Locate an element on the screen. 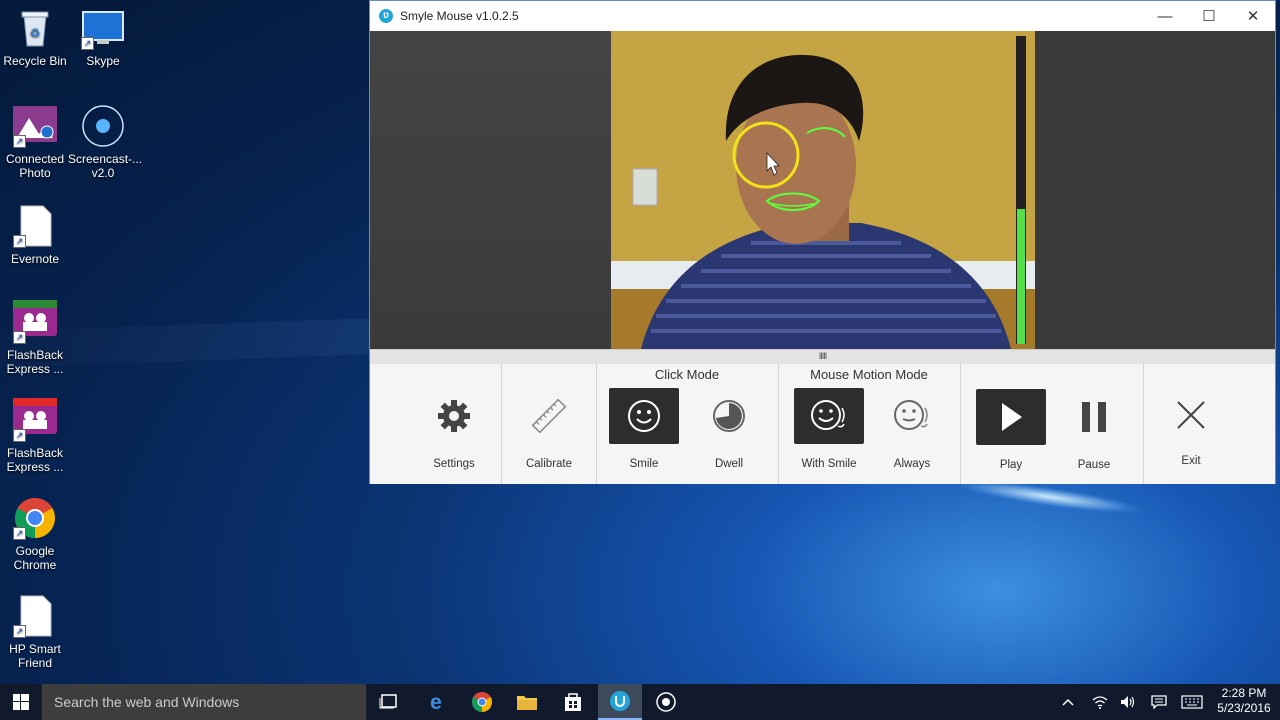  desktop-icon-label: Evernote is located at coordinates (35, 259).